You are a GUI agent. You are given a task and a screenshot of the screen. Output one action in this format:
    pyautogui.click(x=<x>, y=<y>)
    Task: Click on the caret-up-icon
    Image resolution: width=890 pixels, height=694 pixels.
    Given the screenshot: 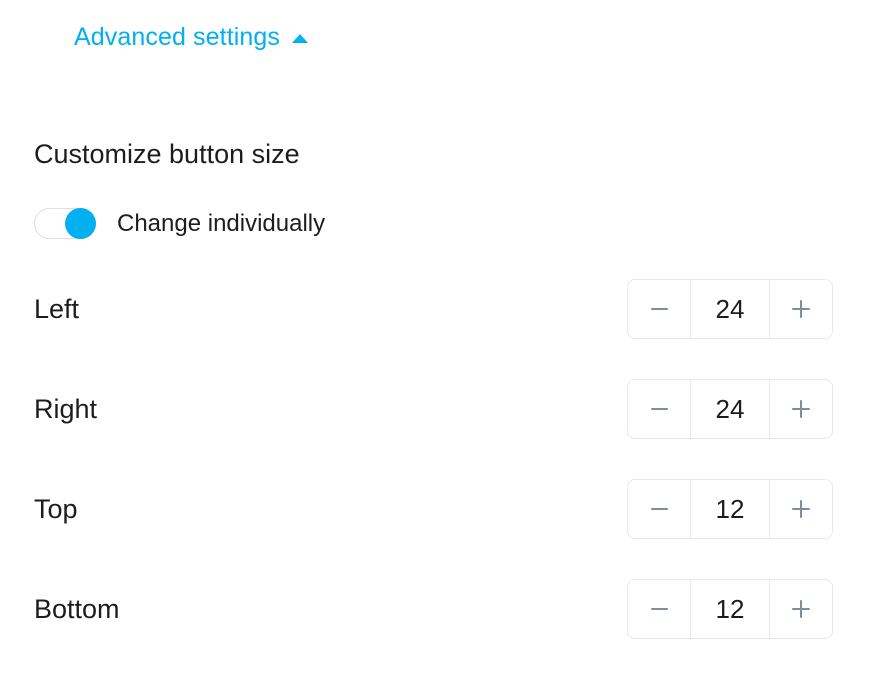 What is the action you would take?
    pyautogui.click(x=300, y=38)
    